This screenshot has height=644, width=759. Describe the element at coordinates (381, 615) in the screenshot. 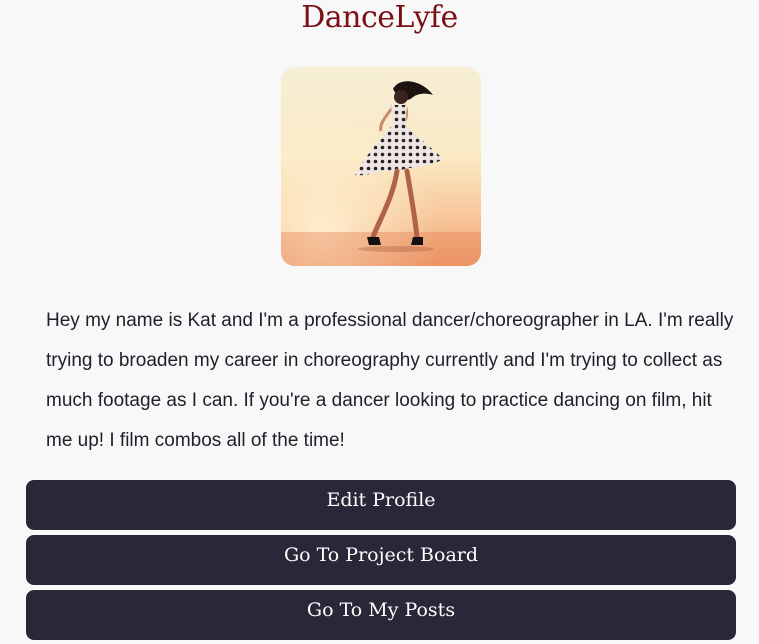

I see `my-posts-button: Go To My Posts` at that location.